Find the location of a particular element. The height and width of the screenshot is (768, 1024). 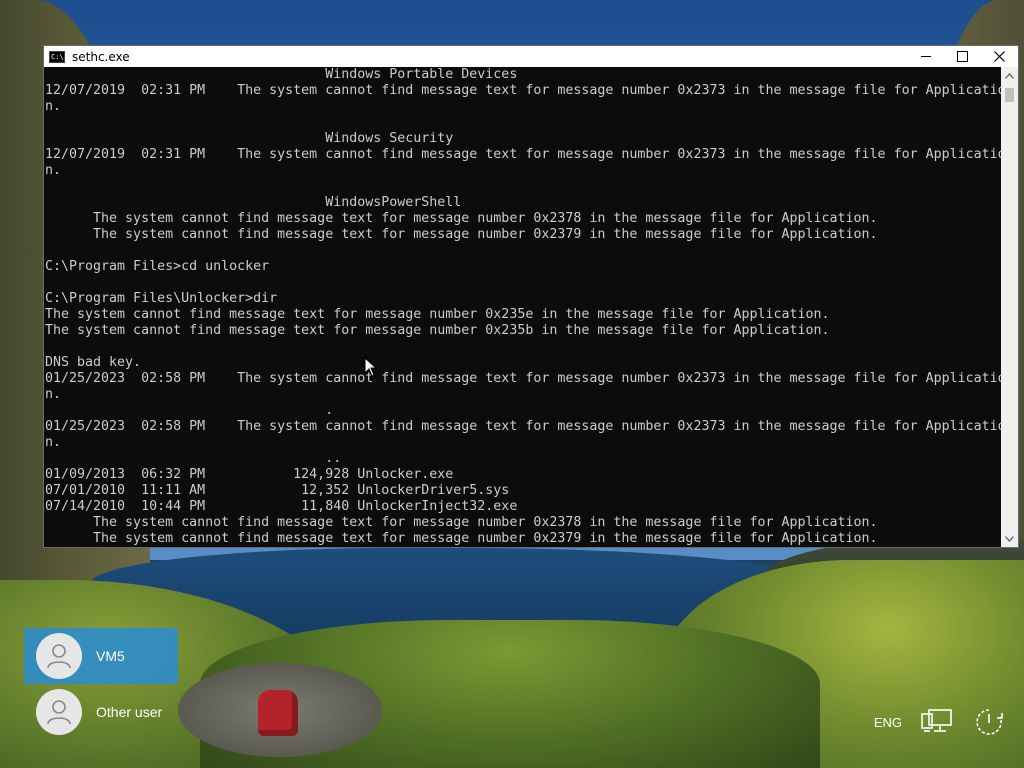

backpack is located at coordinates (278, 713).